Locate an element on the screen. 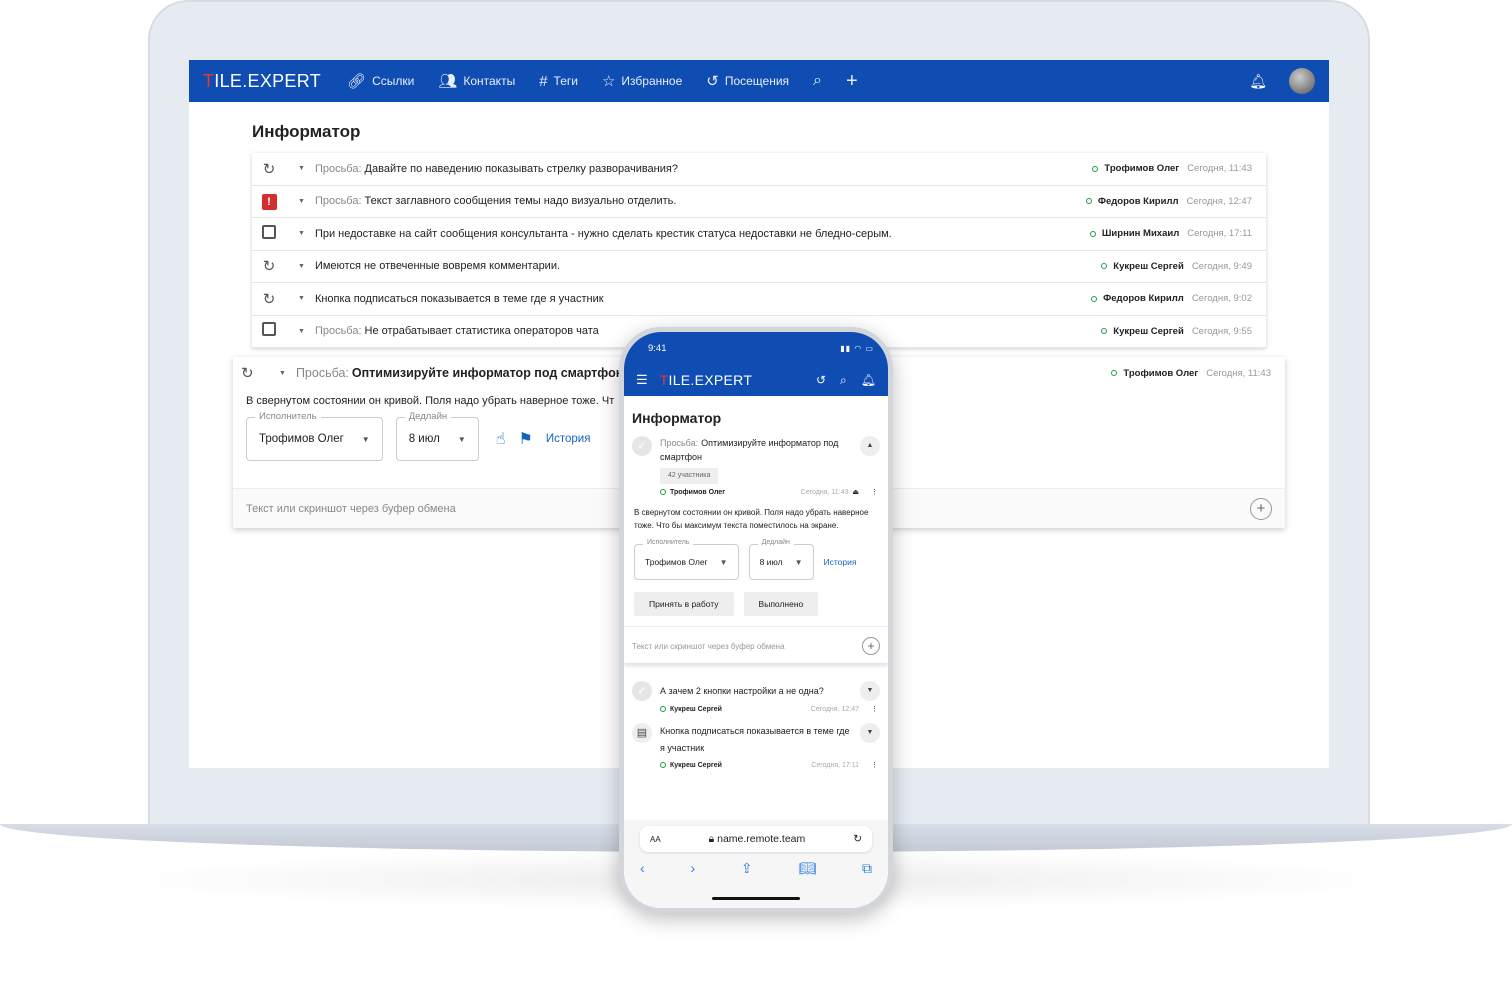  back-icon: ‹ is located at coordinates (642, 868).